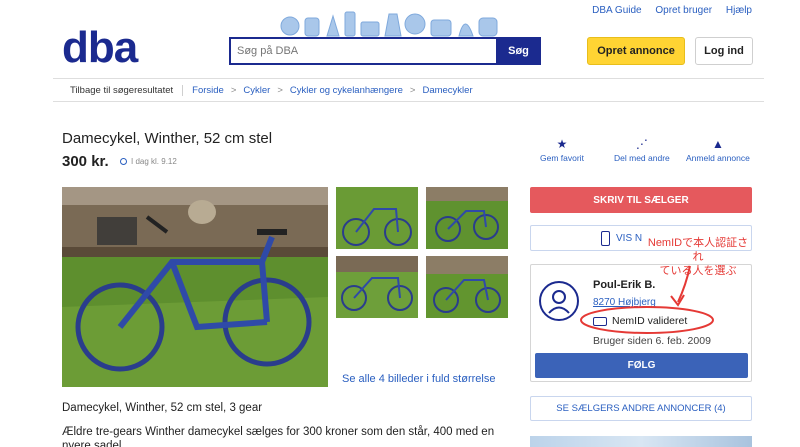  What do you see at coordinates (208, 90) in the screenshot?
I see `breadcrumb-item-forside: Forside` at bounding box center [208, 90].